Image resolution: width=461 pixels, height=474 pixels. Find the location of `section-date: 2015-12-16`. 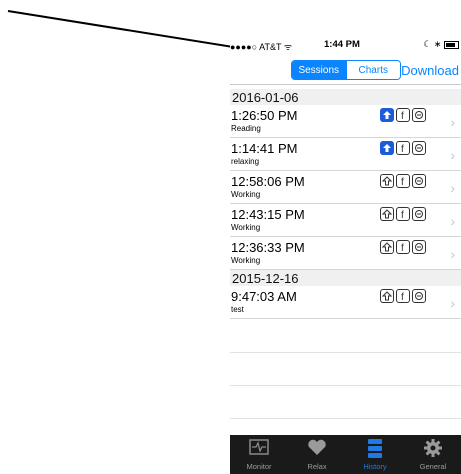

section-date: 2015-12-16 is located at coordinates (265, 278).